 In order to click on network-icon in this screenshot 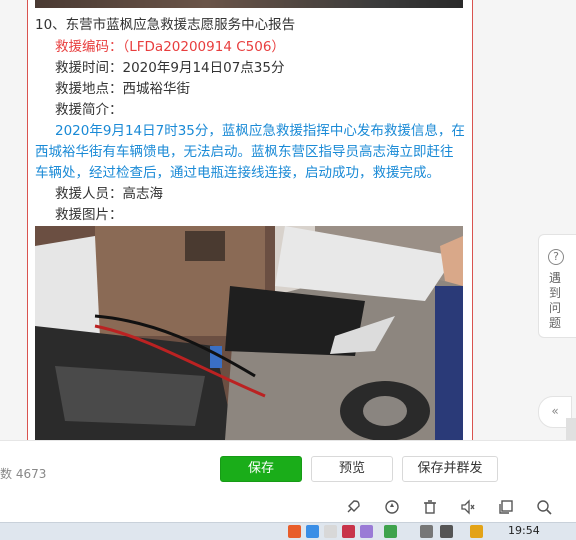, I will do `click(426, 531)`.